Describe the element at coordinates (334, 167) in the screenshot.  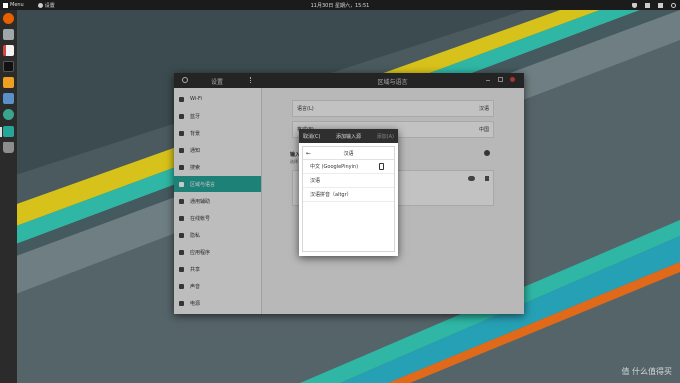
I see `list-item-label: 中文 (GooglePinyin)` at that location.